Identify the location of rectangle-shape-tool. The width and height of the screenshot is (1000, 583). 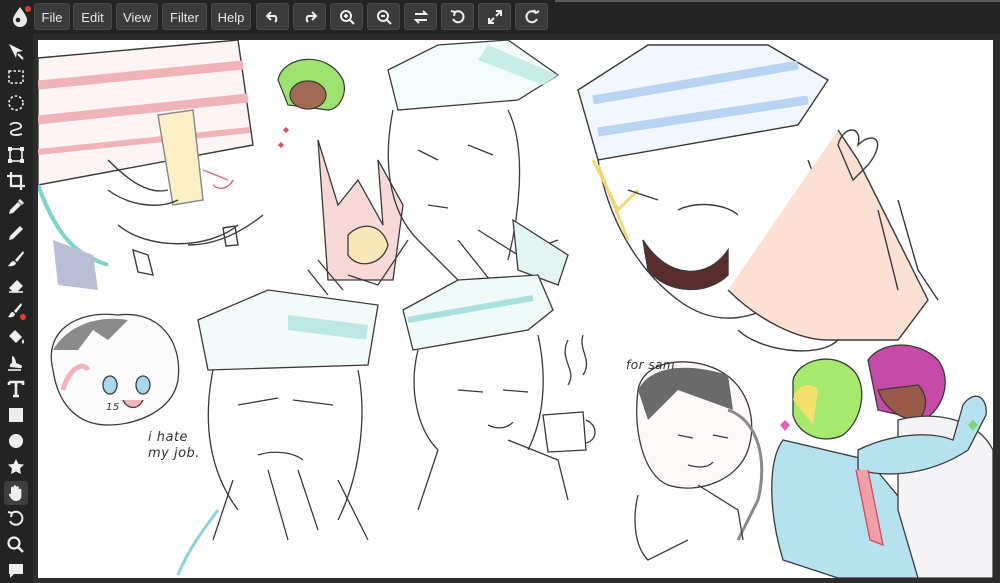
(16, 415).